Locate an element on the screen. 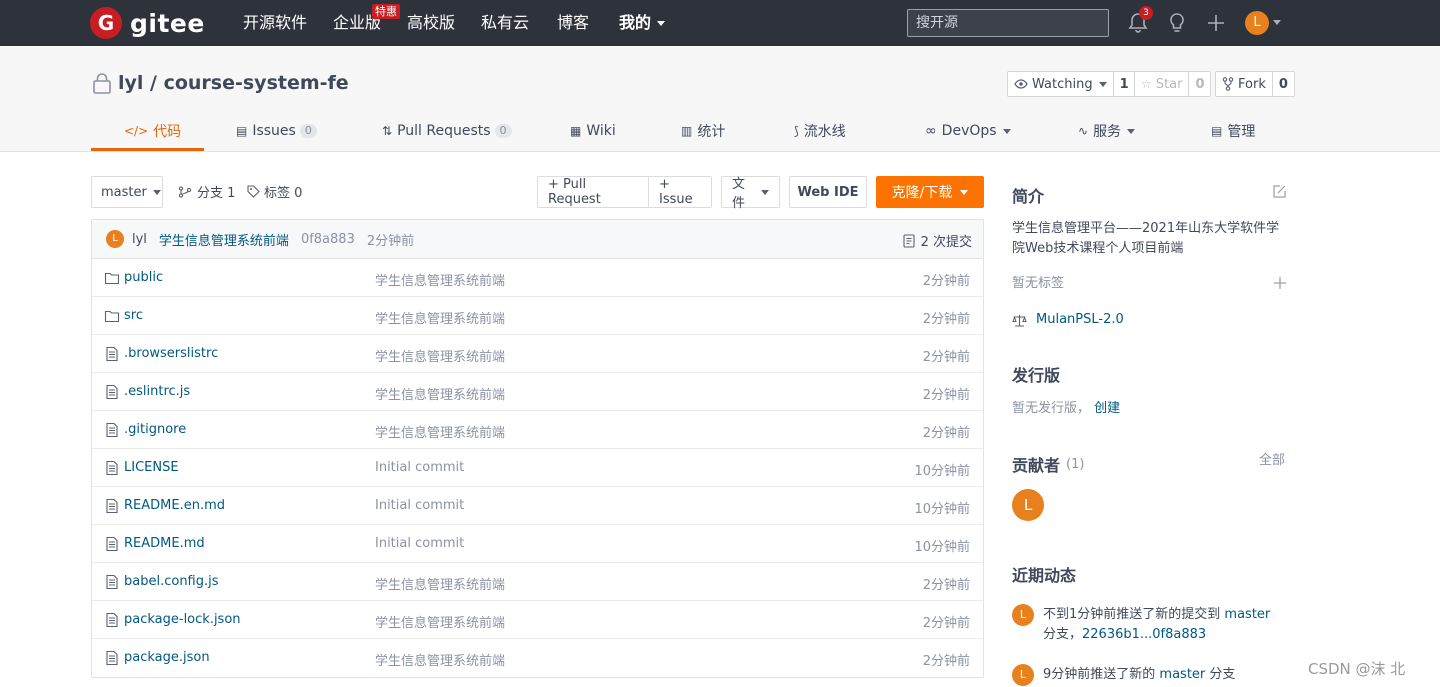  table-row: src 学生信息管理系统前端 2分钟前 is located at coordinates (537, 316).